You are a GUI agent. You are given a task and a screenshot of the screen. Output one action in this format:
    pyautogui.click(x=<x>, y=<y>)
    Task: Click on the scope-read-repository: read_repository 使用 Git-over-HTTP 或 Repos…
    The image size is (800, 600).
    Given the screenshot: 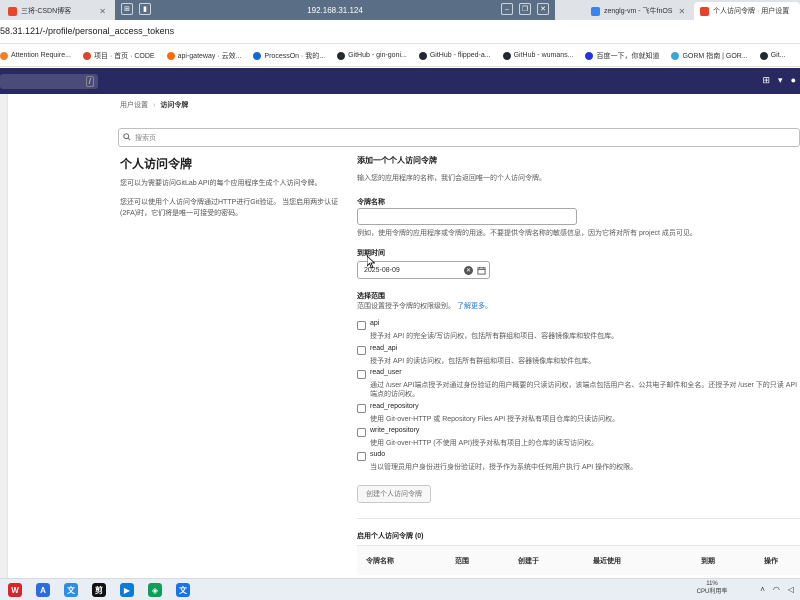 What is the action you would take?
    pyautogui.click(x=578, y=414)
    